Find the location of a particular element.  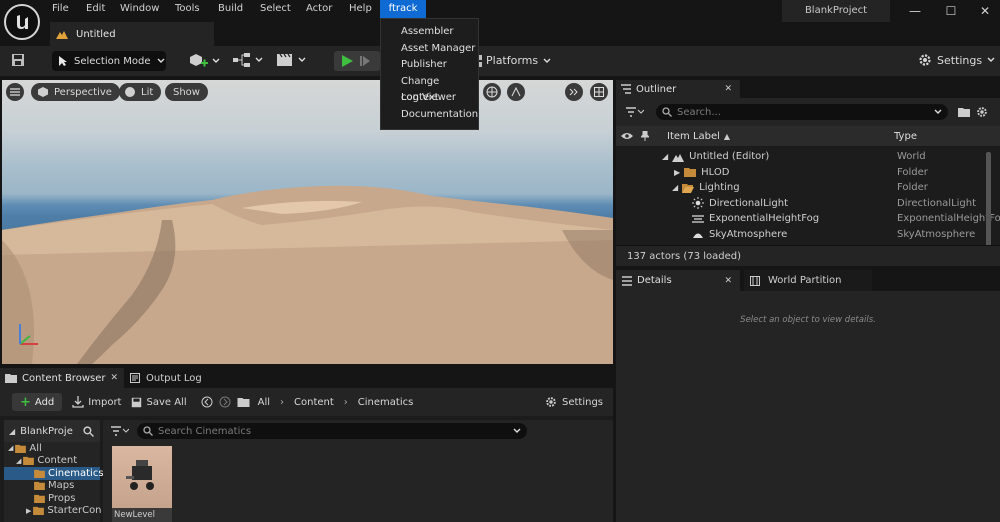

plus-icon: + is located at coordinates (25, 402).